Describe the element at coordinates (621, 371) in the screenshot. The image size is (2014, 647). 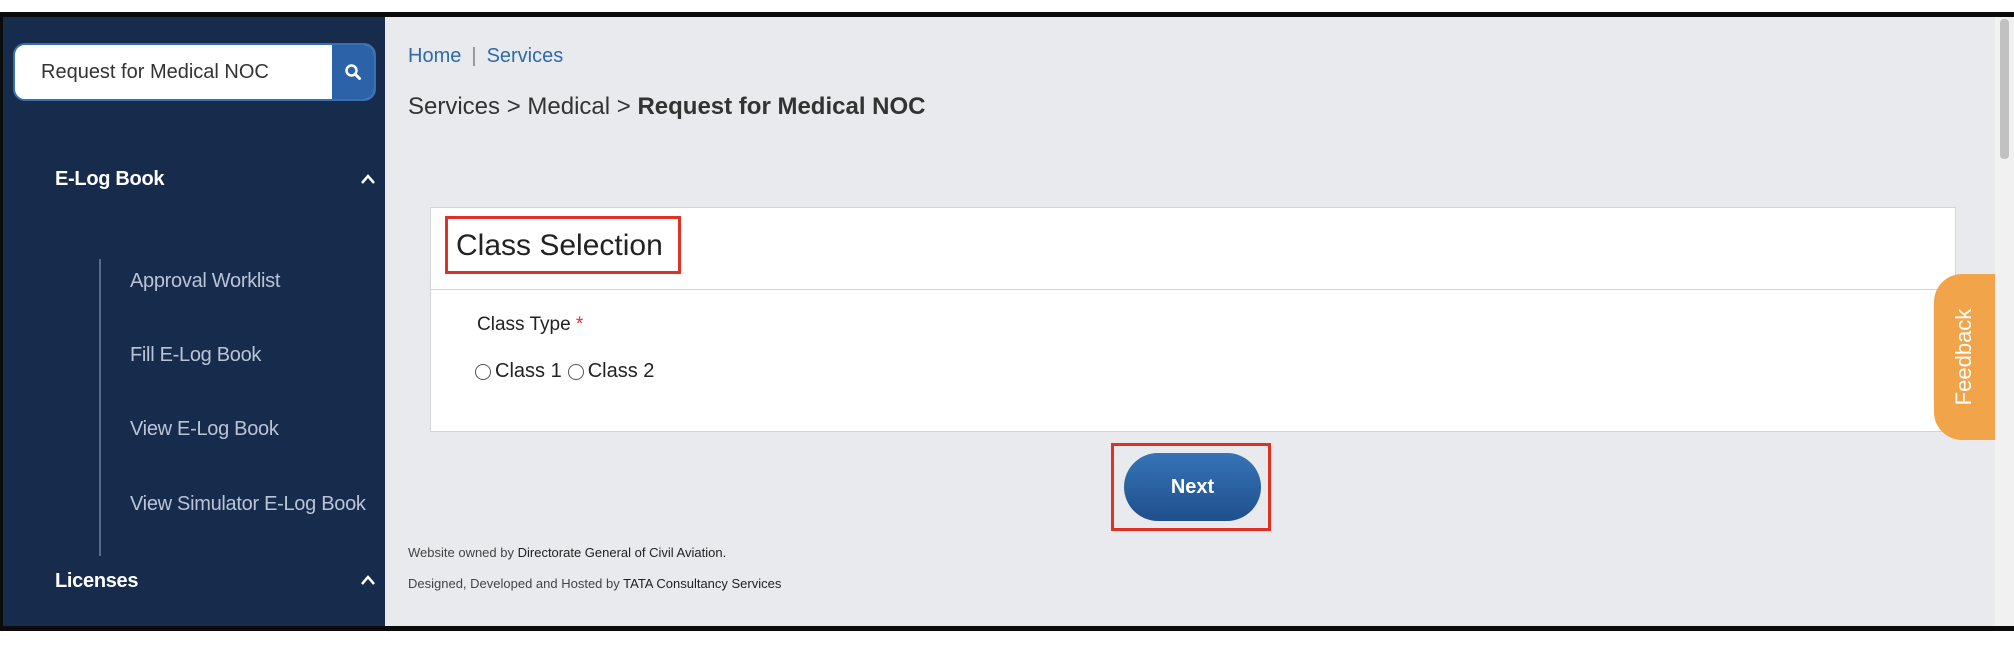
I see `class-2-label: Class 2` at that location.